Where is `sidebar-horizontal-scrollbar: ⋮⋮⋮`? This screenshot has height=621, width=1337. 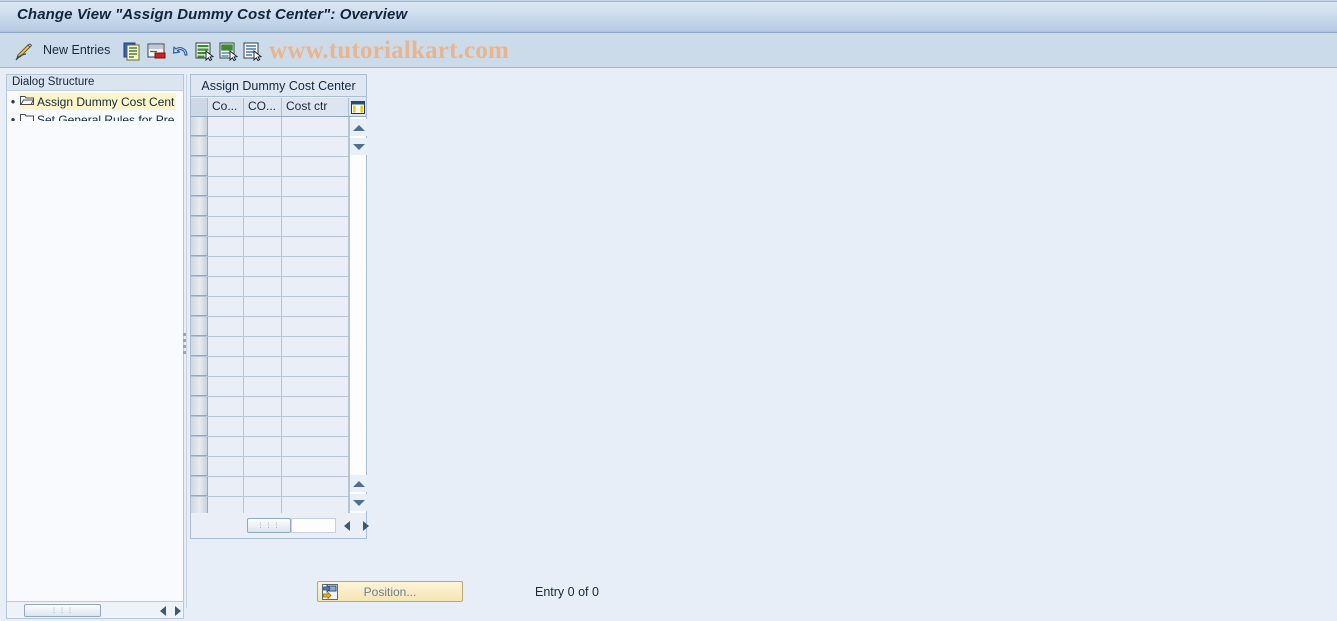
sidebar-horizontal-scrollbar: ⋮⋮⋮ is located at coordinates (95, 610).